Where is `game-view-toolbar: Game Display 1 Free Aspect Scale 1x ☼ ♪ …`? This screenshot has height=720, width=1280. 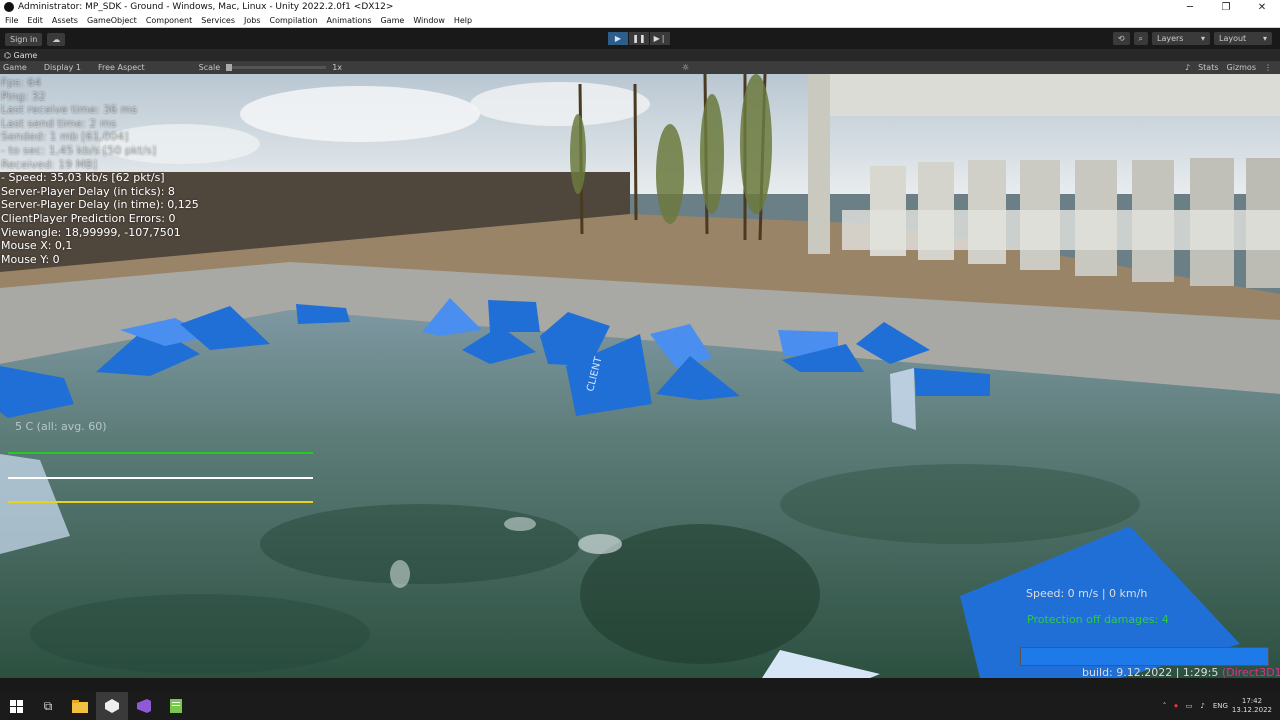
game-view-toolbar: Game Display 1 Free Aspect Scale 1x ☼ ♪ … is located at coordinates (640, 67).